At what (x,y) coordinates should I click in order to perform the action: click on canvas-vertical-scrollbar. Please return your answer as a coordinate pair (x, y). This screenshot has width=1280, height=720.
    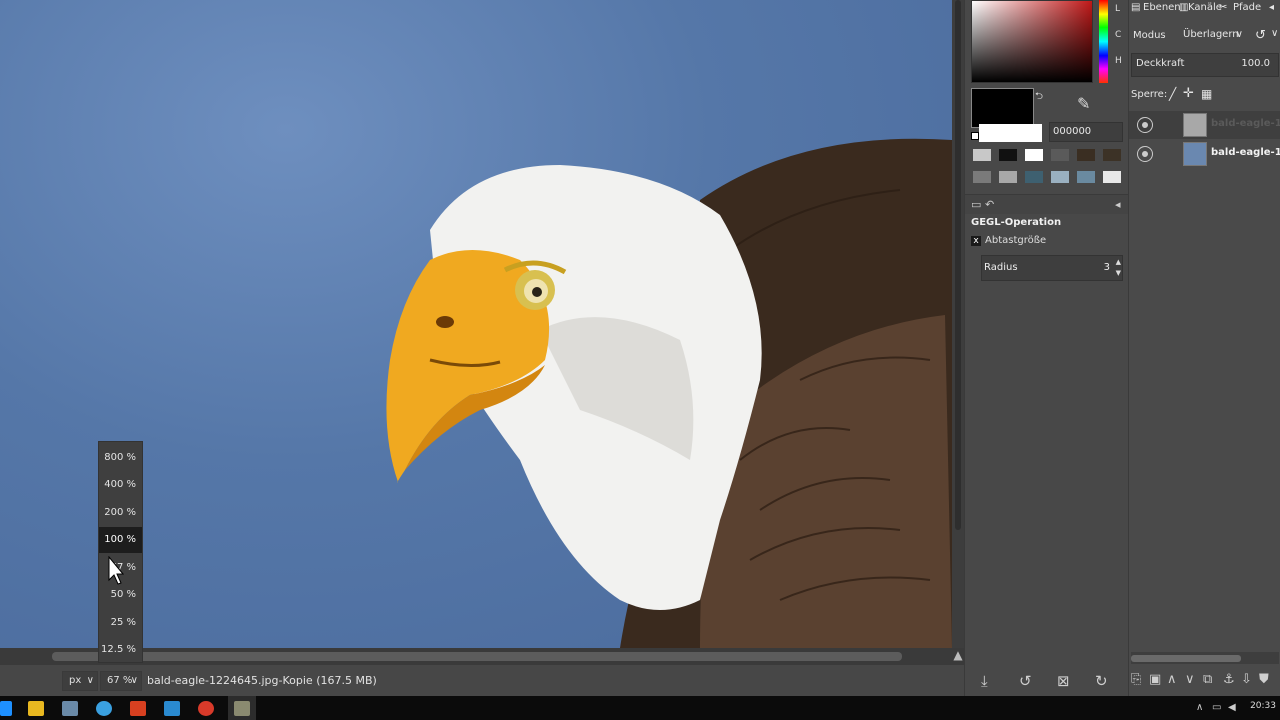
    Looking at the image, I should click on (958, 324).